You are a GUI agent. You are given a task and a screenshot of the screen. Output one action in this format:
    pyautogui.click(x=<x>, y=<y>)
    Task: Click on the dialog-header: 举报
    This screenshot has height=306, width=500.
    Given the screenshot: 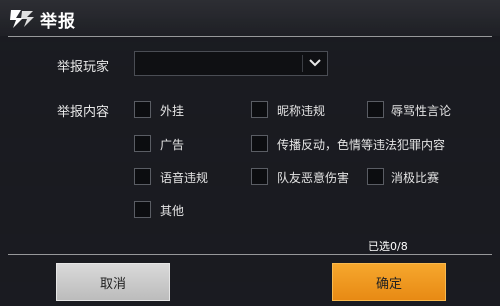 What is the action you would take?
    pyautogui.click(x=250, y=18)
    